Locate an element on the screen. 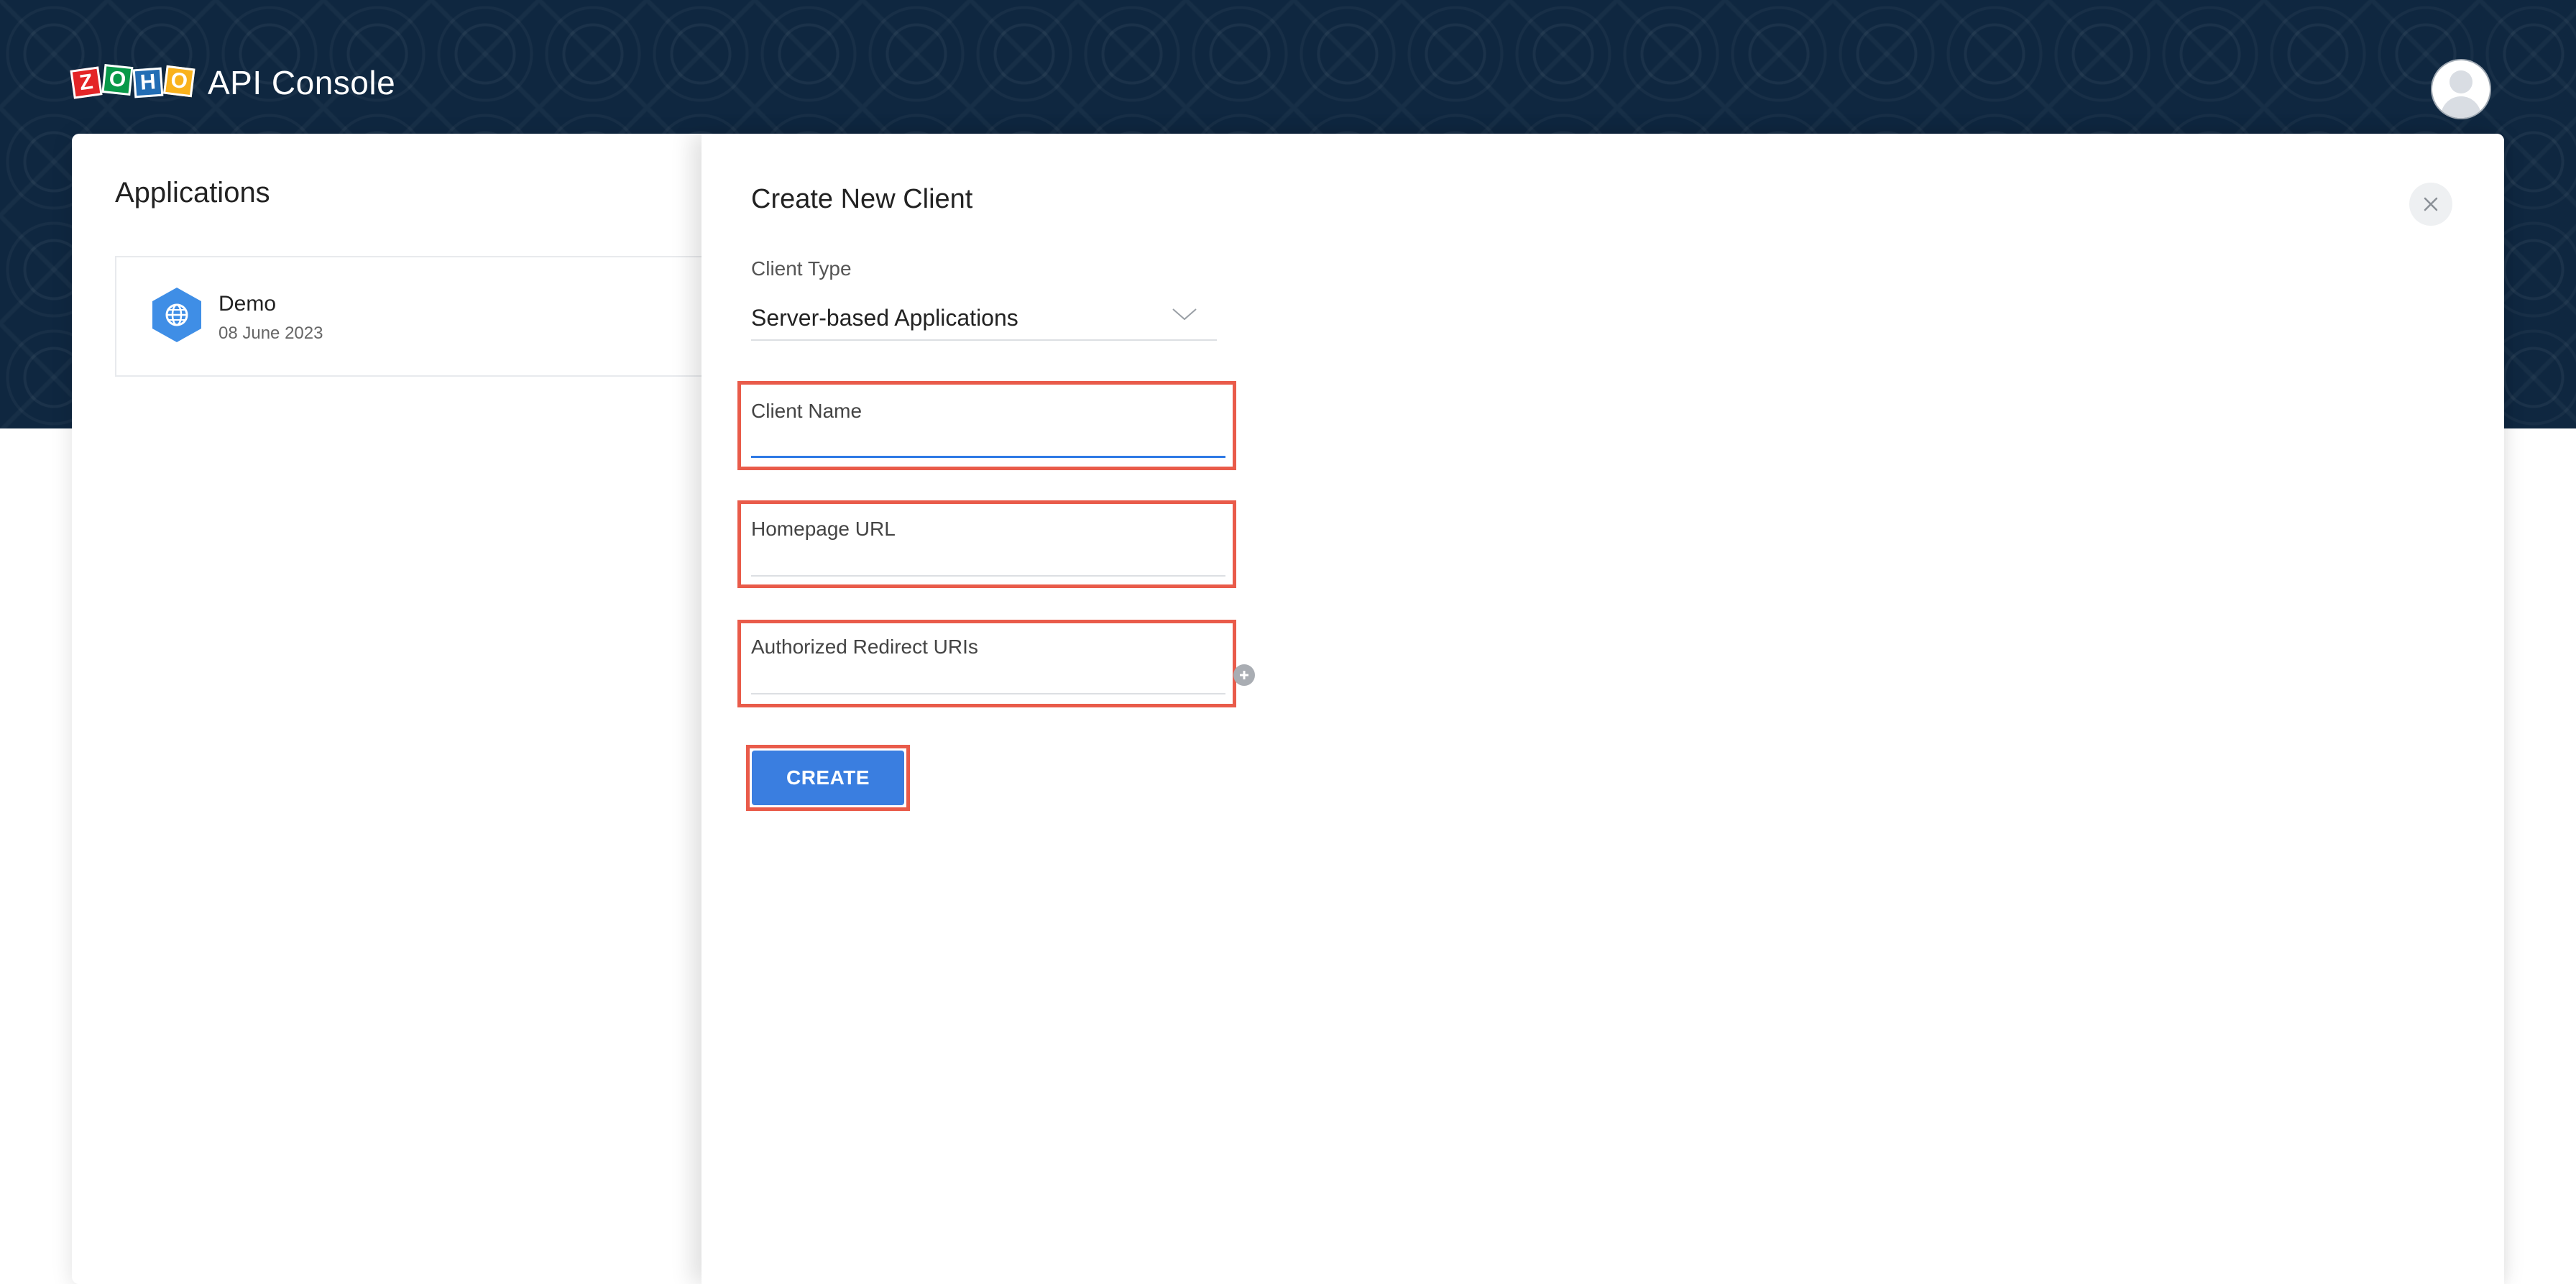 Image resolution: width=2576 pixels, height=1284 pixels. panel-title: Create New Client is located at coordinates (862, 199).